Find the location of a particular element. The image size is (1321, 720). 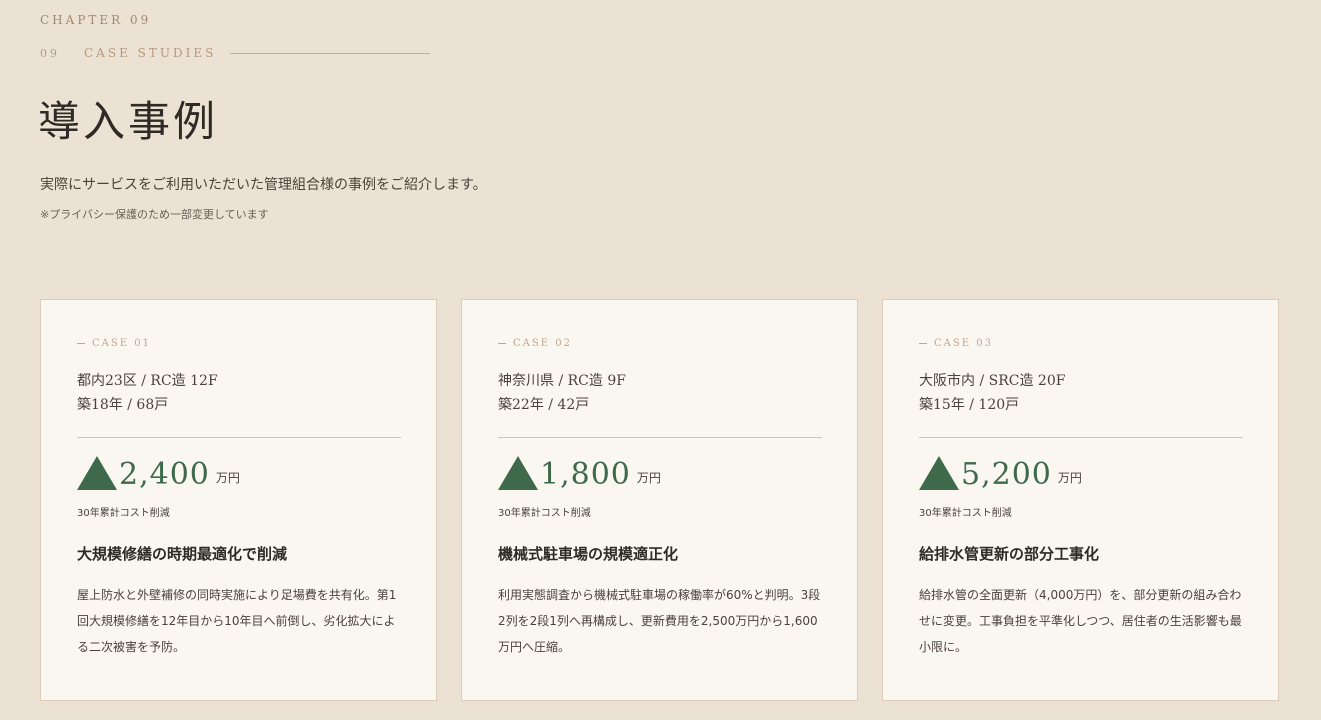

amount-value: 2,400 is located at coordinates (164, 474).